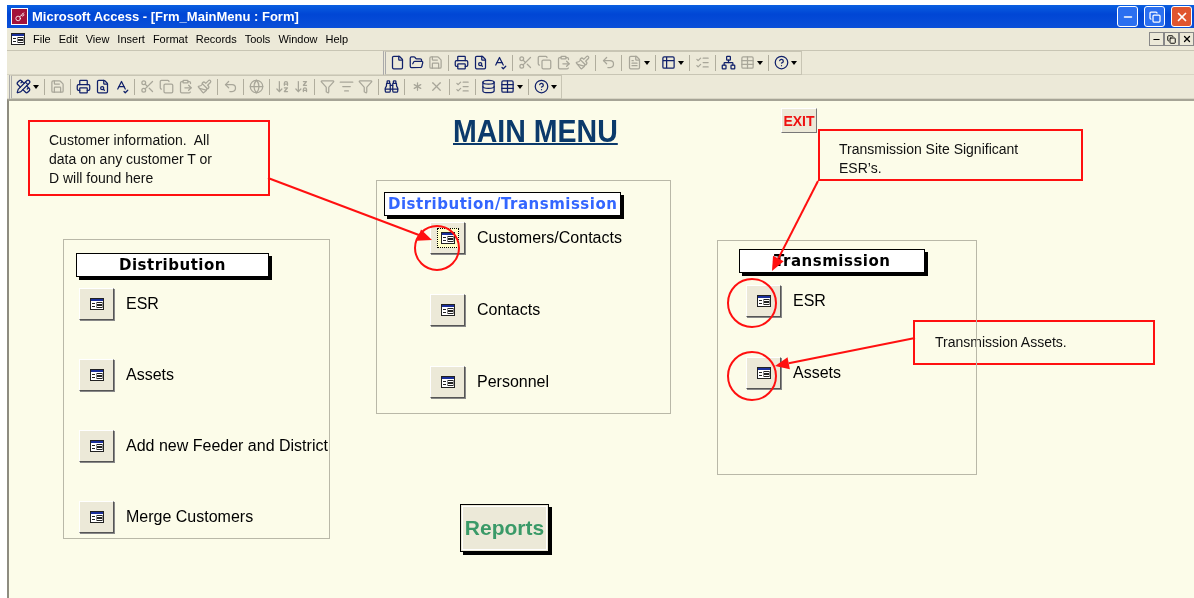  What do you see at coordinates (190, 517) in the screenshot?
I see `menu-label: Merge Customers` at bounding box center [190, 517].